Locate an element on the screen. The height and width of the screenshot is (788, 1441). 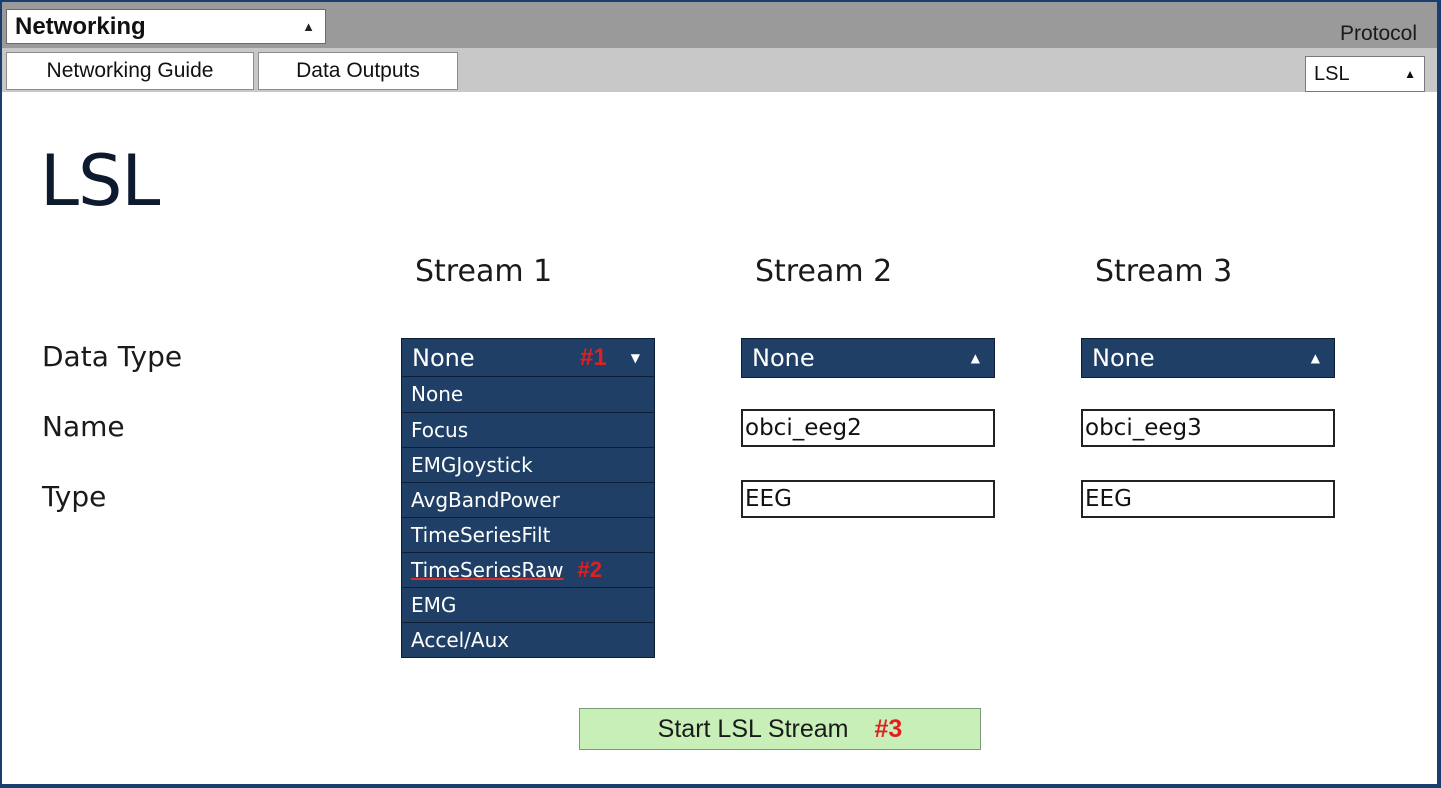
widget-nav-bar: Networking Guide Data Outputs LSL ▲ is located at coordinates (719, 70).